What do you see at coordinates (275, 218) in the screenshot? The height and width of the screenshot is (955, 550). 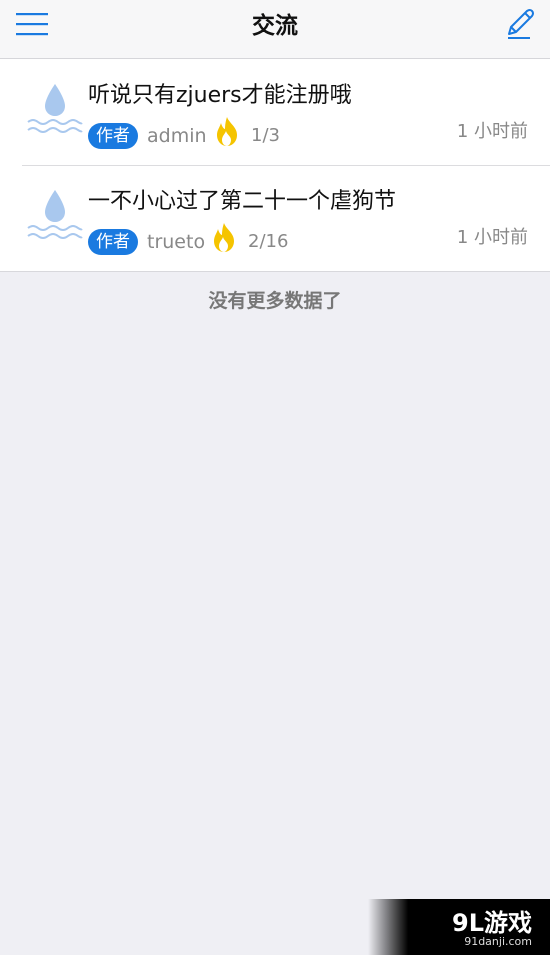 I see `post-row: 一不小心过了第二十一个虐狗节 作者 trueto 2/16 1 小时前` at bounding box center [275, 218].